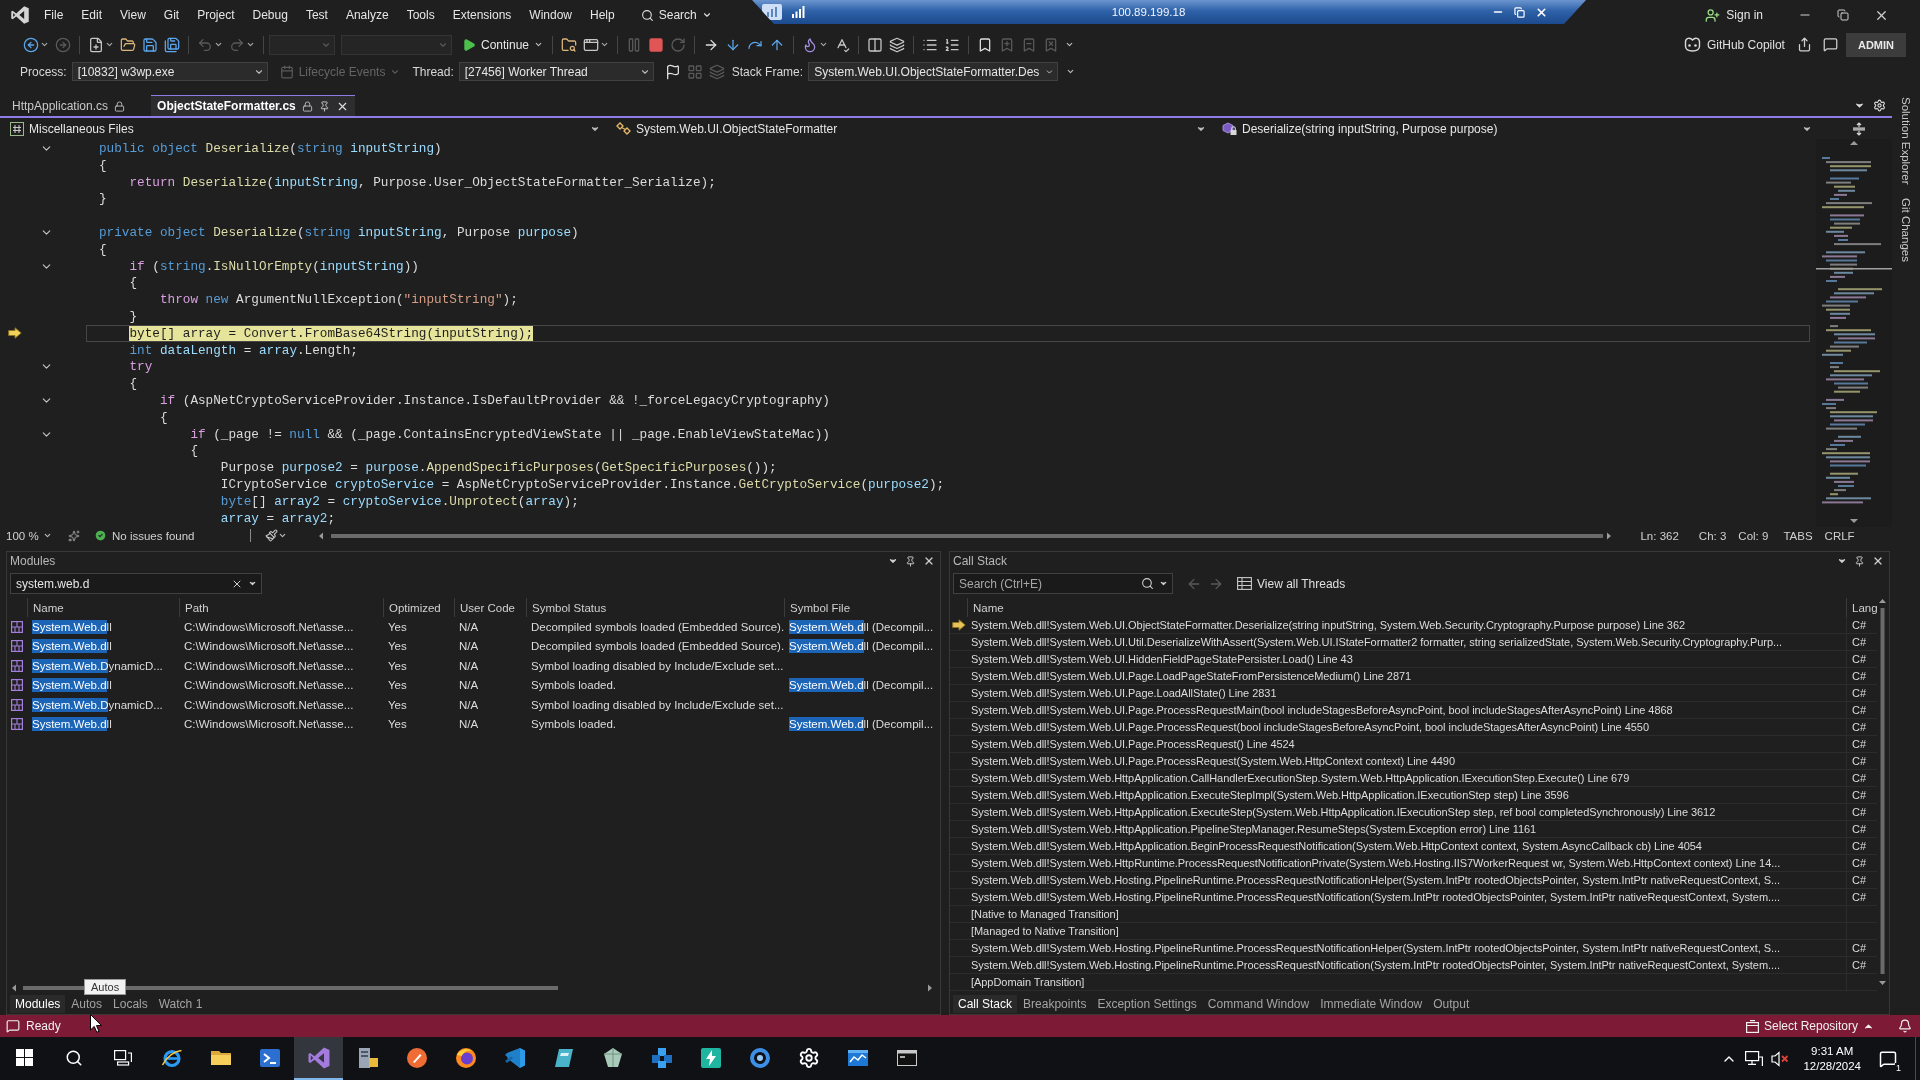 The height and width of the screenshot is (1080, 1920). I want to click on stack-frame-name: System.Web.dll!System.Web.UI.Page.LoadAllState() Line 2831, so click(1122, 693).